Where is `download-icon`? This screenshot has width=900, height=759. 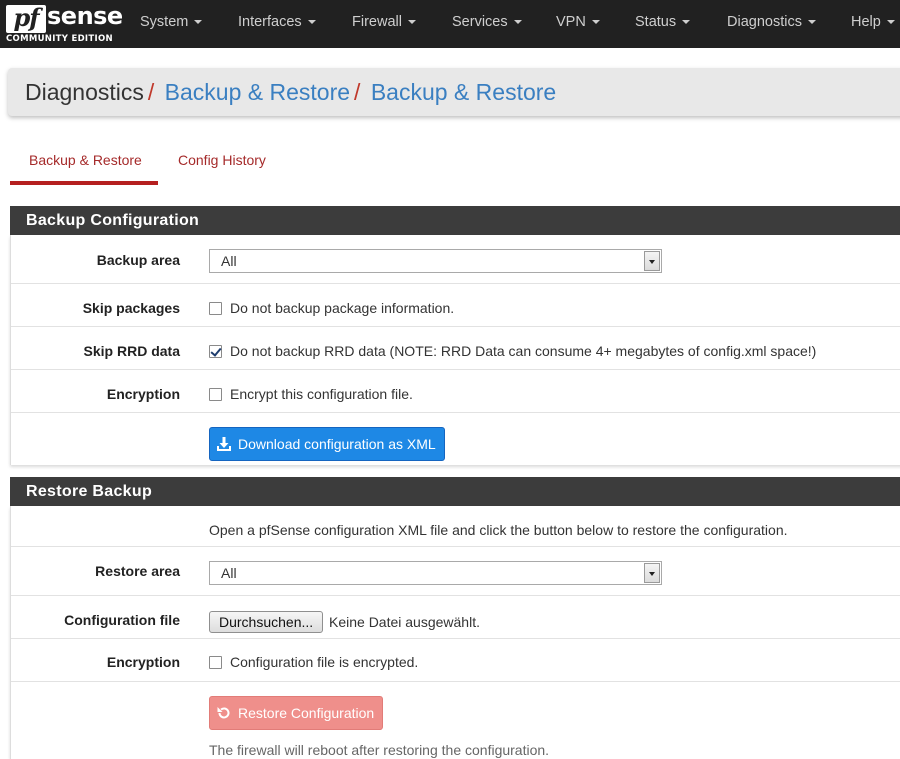
download-icon is located at coordinates (224, 444).